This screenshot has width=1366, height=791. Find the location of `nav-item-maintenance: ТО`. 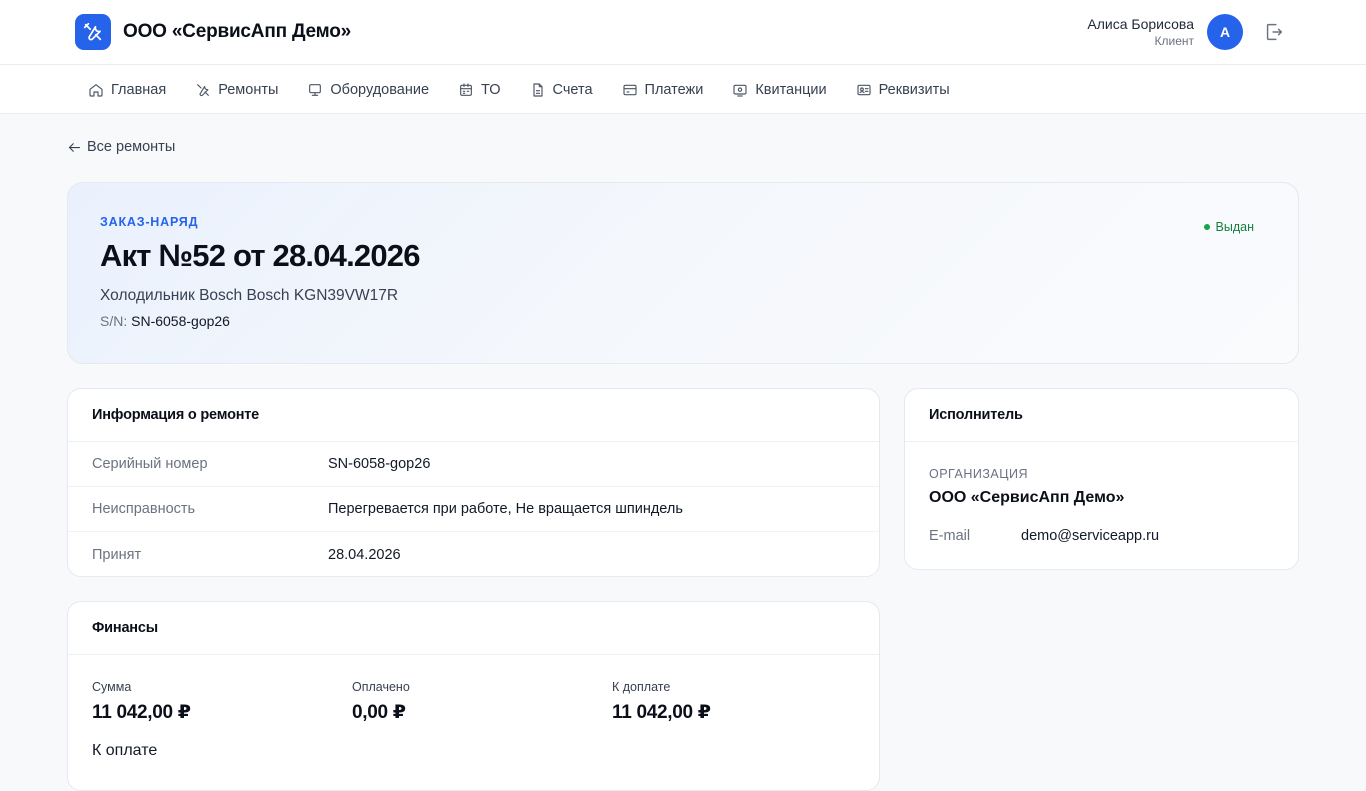

nav-item-maintenance: ТО is located at coordinates (479, 89).